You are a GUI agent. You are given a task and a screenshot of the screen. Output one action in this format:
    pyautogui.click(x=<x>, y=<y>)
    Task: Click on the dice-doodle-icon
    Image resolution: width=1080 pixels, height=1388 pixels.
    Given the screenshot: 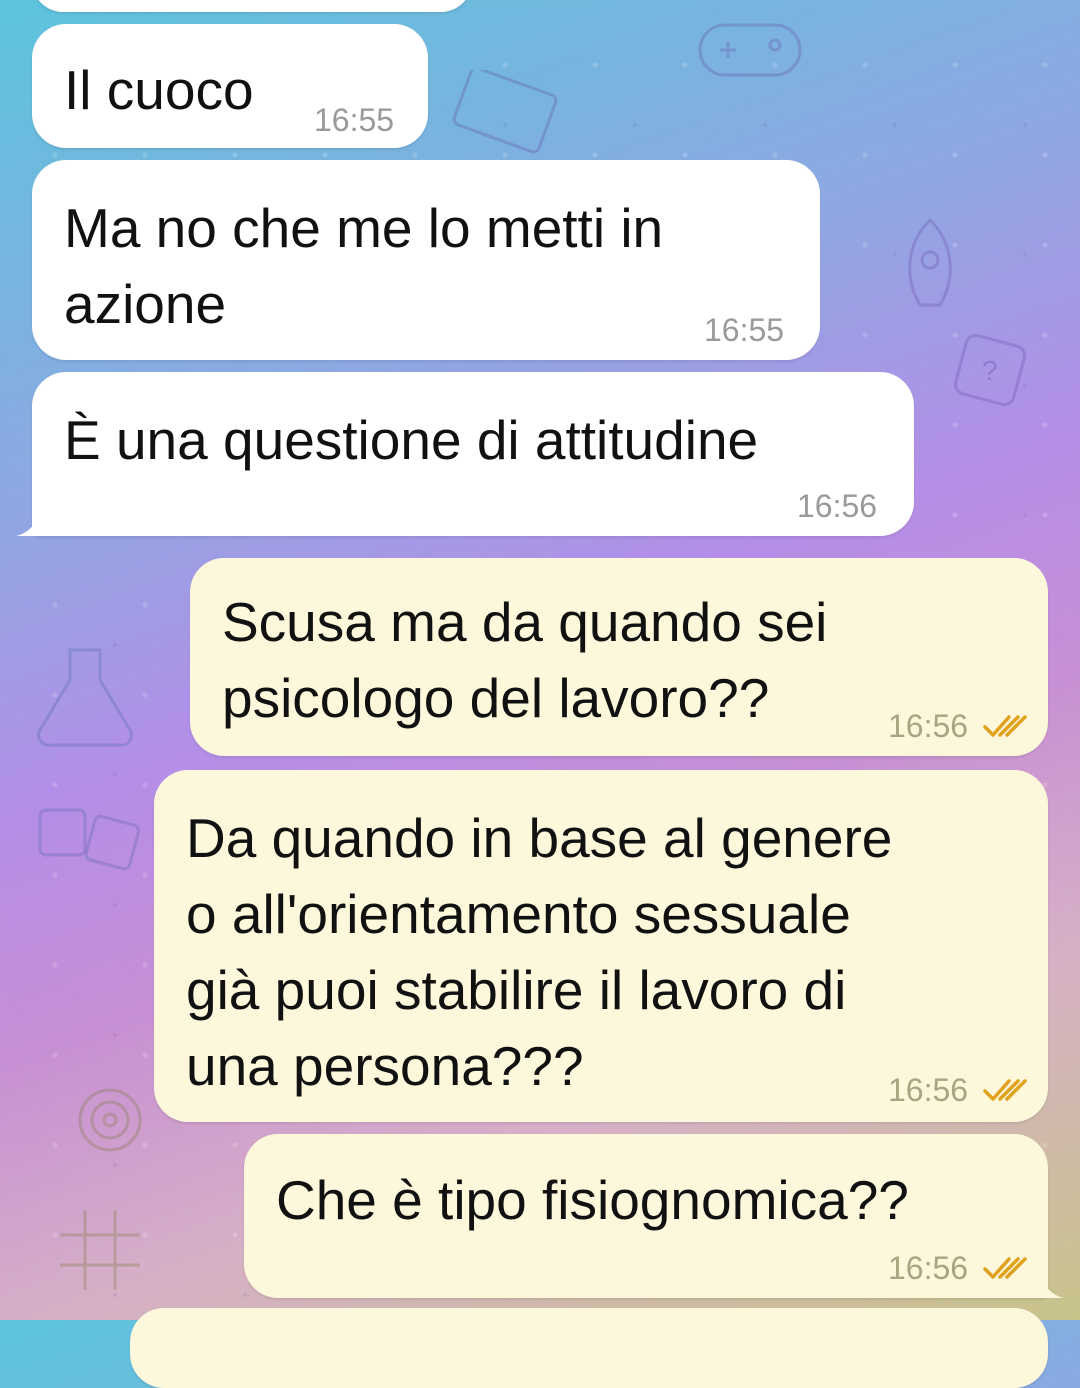 What is the action you would take?
    pyautogui.click(x=90, y=840)
    